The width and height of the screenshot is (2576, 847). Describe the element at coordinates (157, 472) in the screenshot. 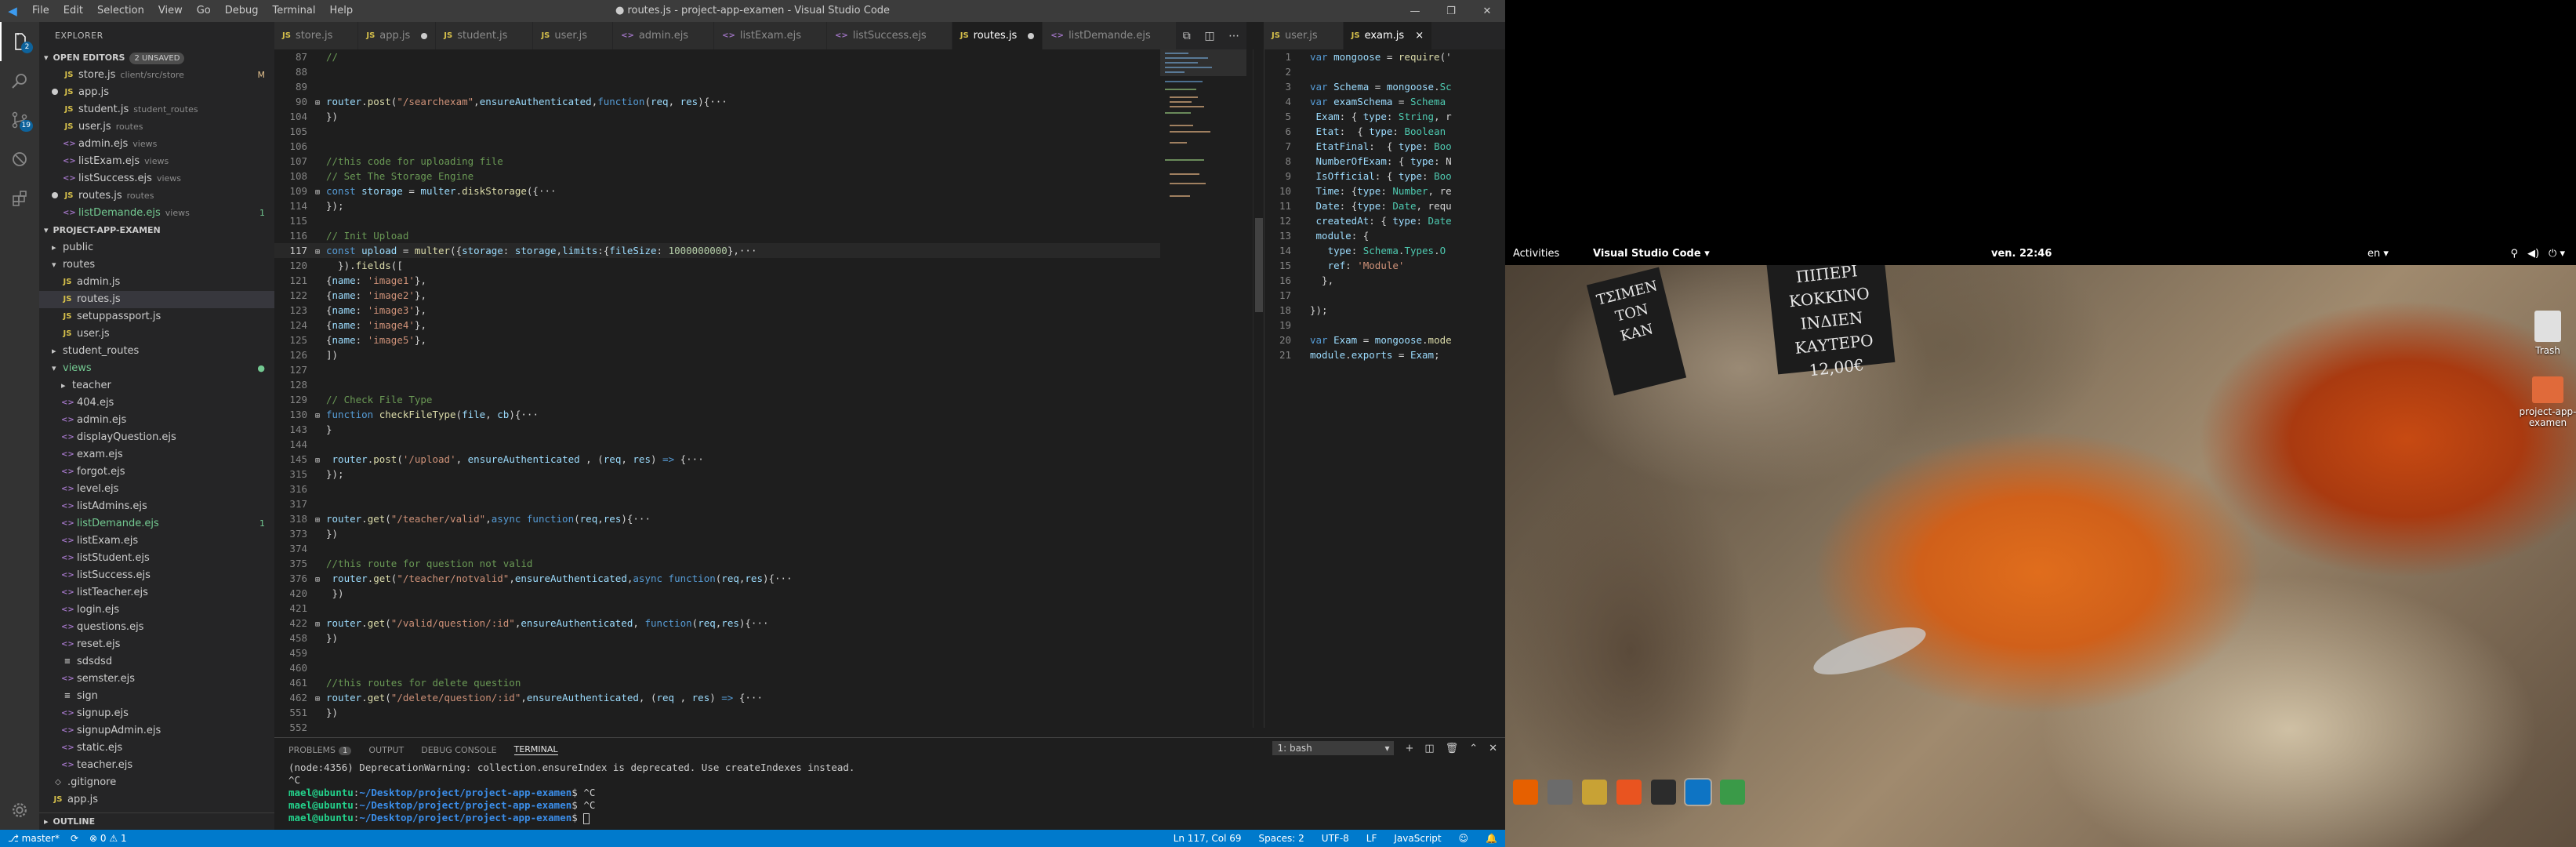

I see `file-item: <> forgot.ejs` at that location.